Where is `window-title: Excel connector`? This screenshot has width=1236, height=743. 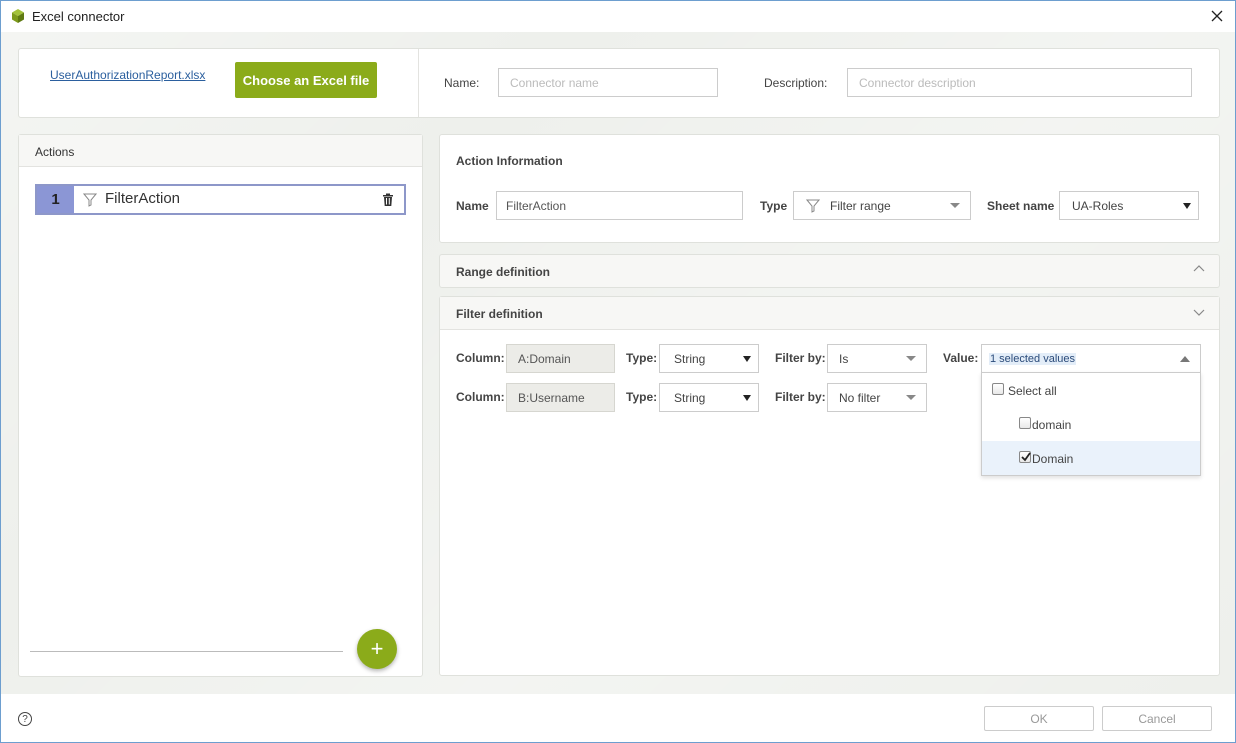 window-title: Excel connector is located at coordinates (78, 16).